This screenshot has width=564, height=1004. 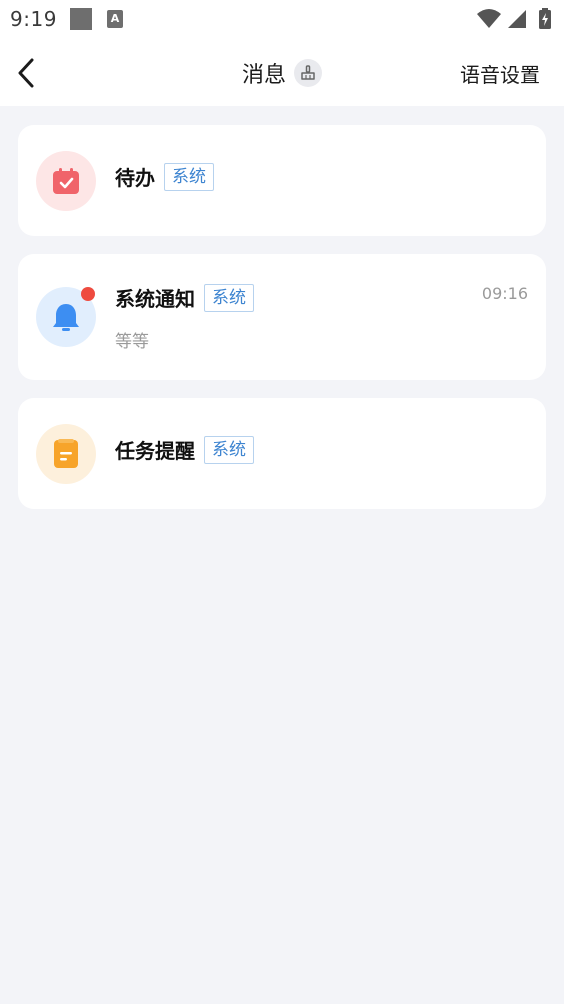 I want to click on todo-icon-circle, so click(x=66, y=181).